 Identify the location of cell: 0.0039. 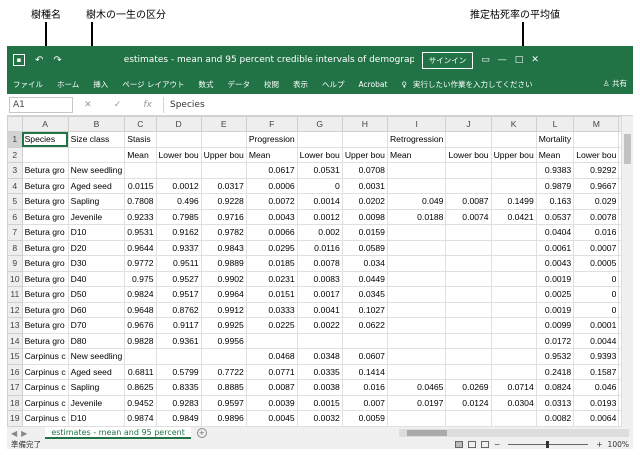
(271, 402).